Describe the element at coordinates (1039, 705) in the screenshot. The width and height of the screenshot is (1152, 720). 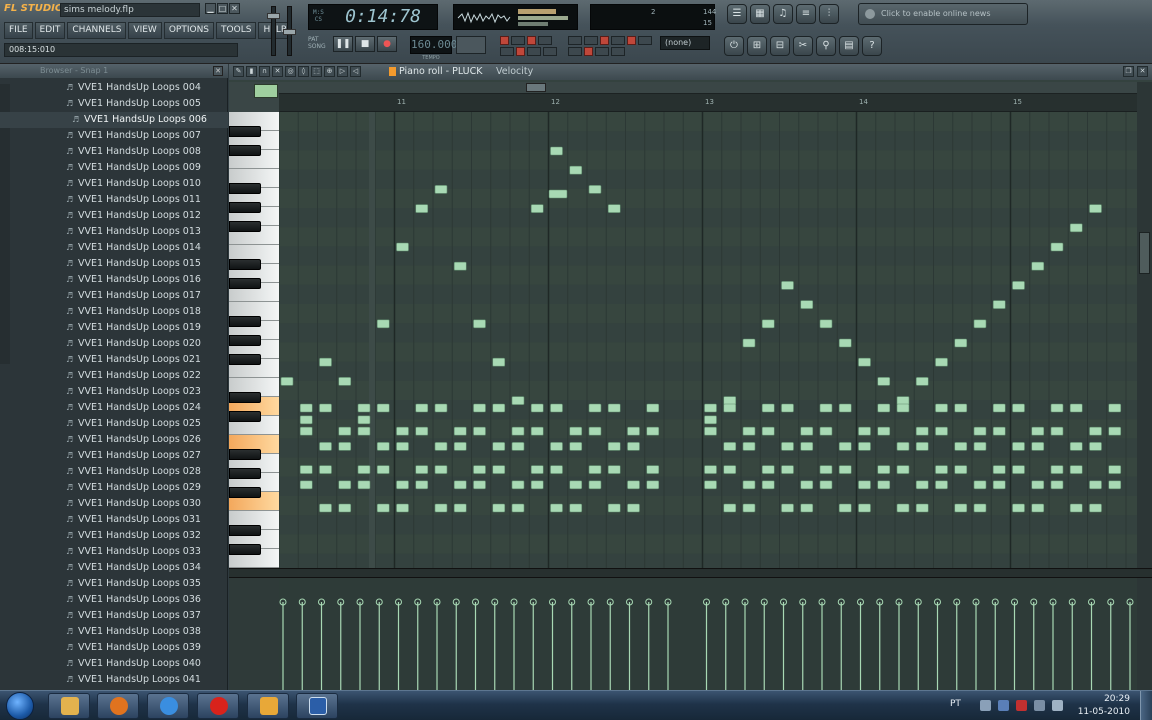
I see `tray-monitor-icon` at that location.